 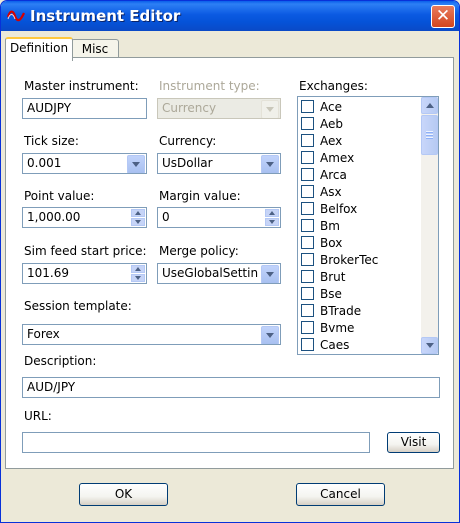 I want to click on session-template-value: Forex, so click(x=43, y=334).